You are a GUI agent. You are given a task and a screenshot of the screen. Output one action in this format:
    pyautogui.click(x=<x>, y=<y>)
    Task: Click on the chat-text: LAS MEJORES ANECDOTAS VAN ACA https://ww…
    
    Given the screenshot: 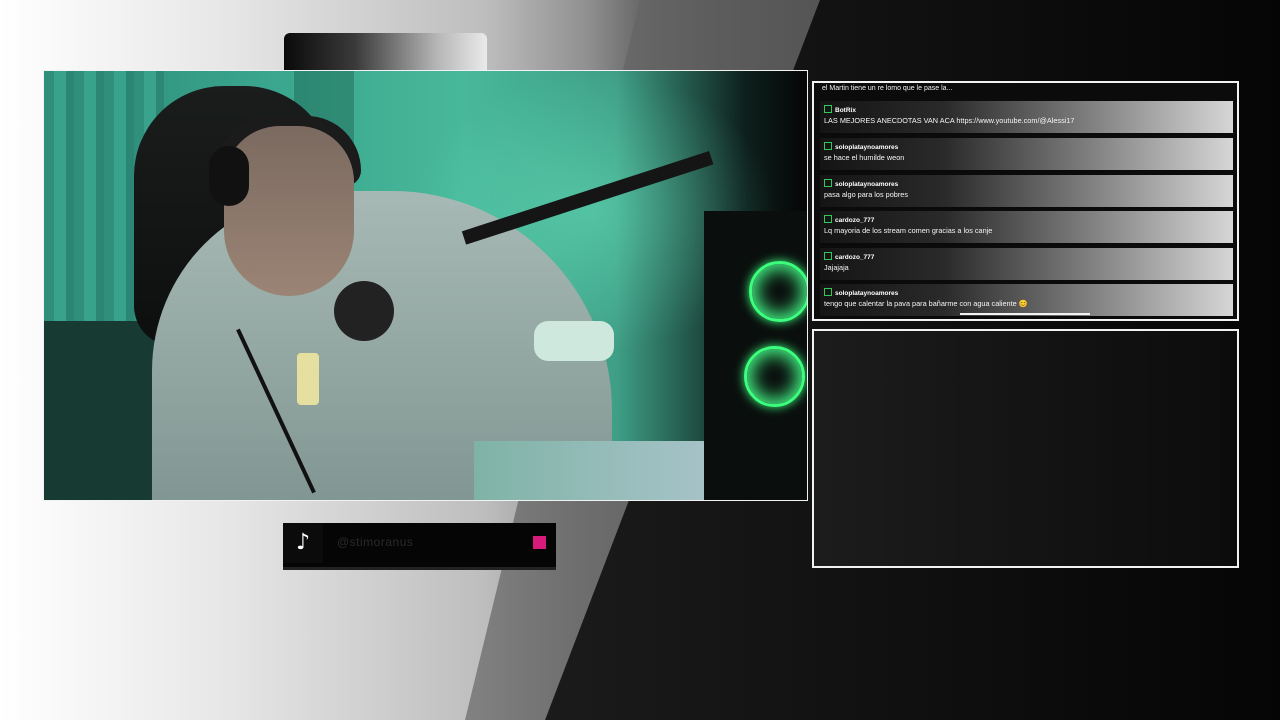 What is the action you would take?
    pyautogui.click(x=949, y=120)
    